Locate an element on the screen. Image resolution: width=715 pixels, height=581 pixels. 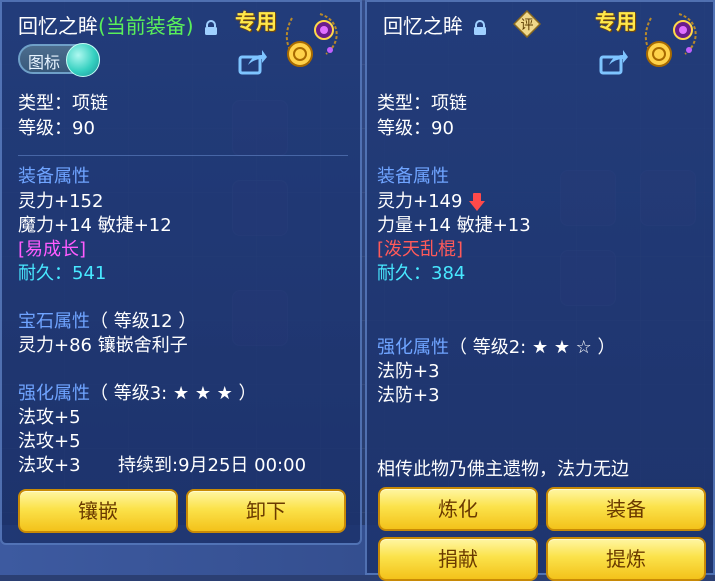
attr-line: 魔力+14 敏捷+12 is located at coordinates (95, 225).